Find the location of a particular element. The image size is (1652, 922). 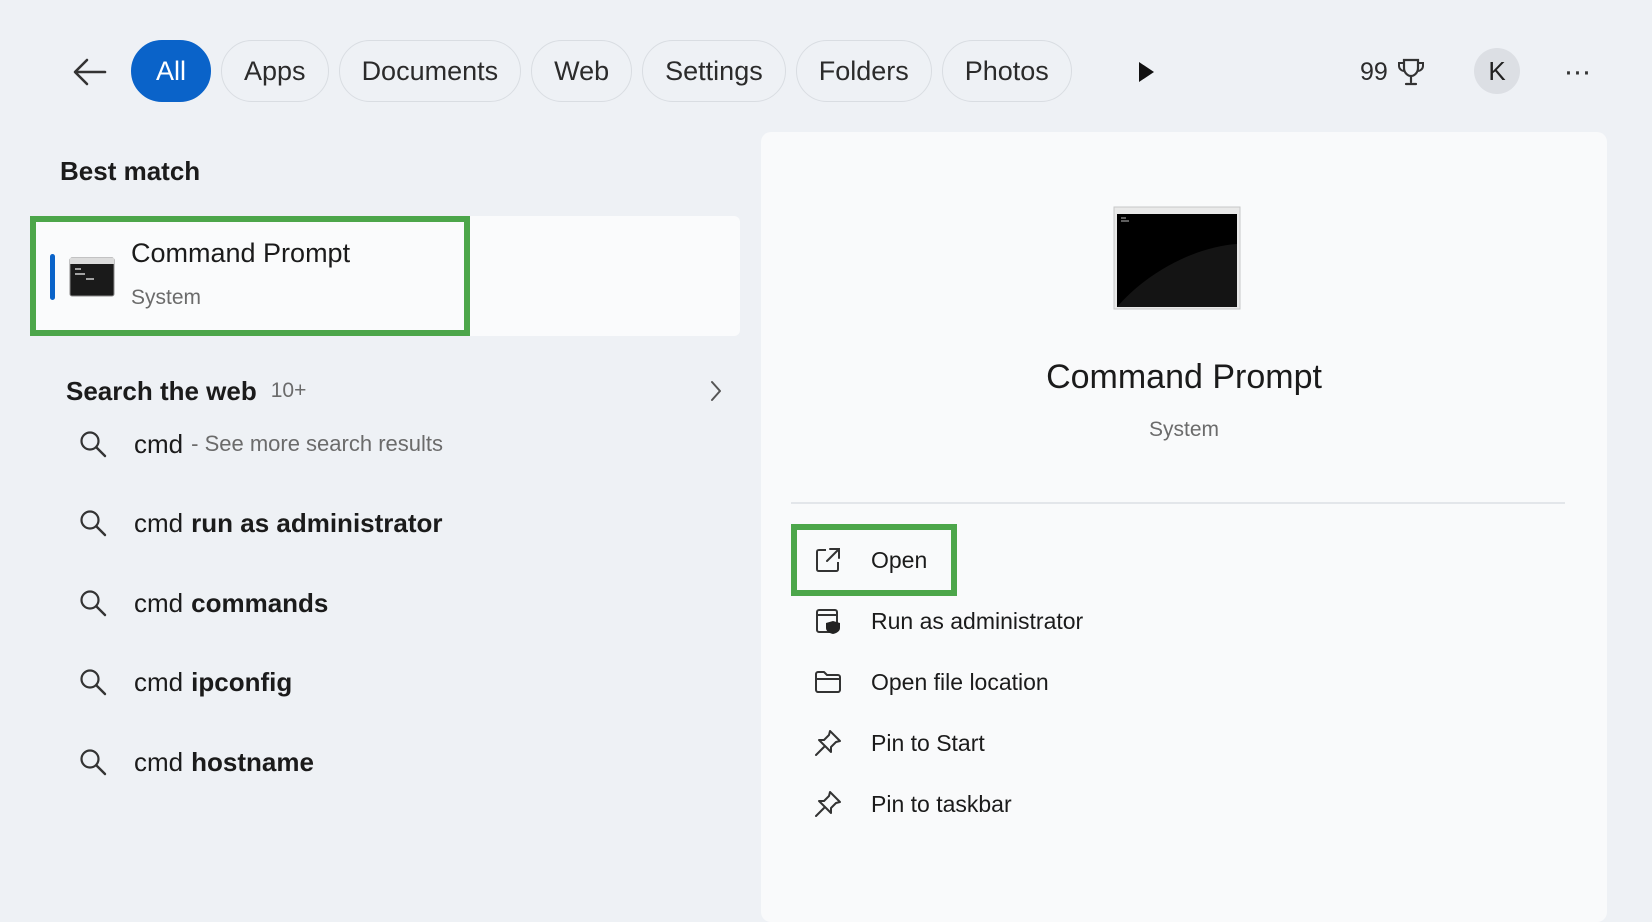

rewards-points: 99 is located at coordinates (1393, 72).